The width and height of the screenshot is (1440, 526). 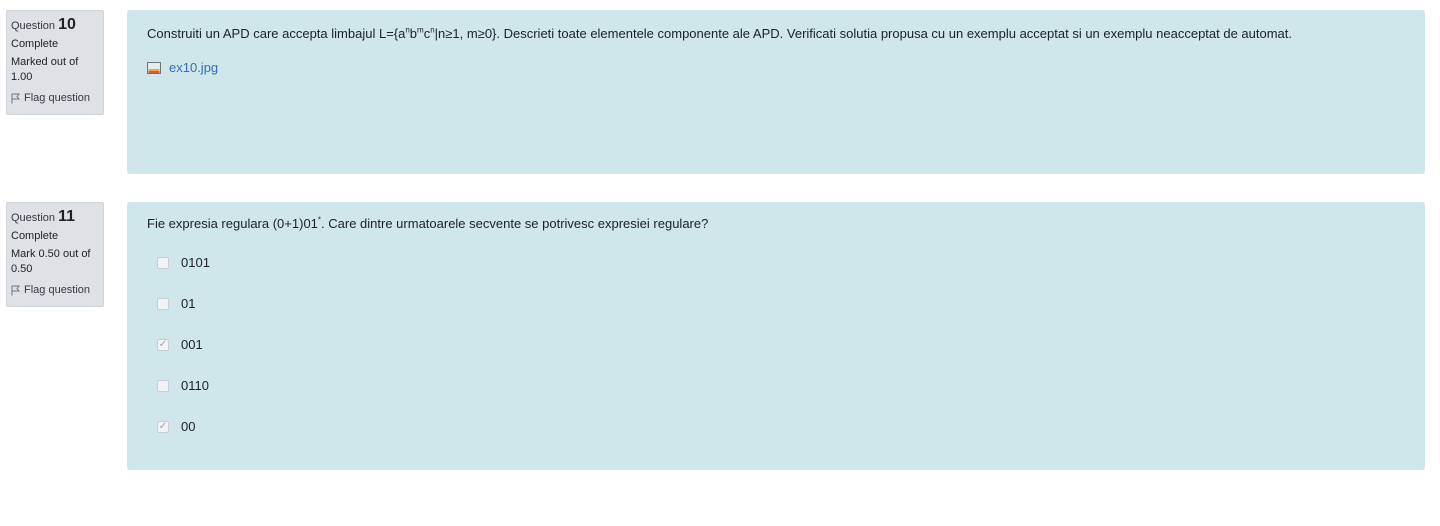 I want to click on answer-option: ✓ 001, so click(x=776, y=344).